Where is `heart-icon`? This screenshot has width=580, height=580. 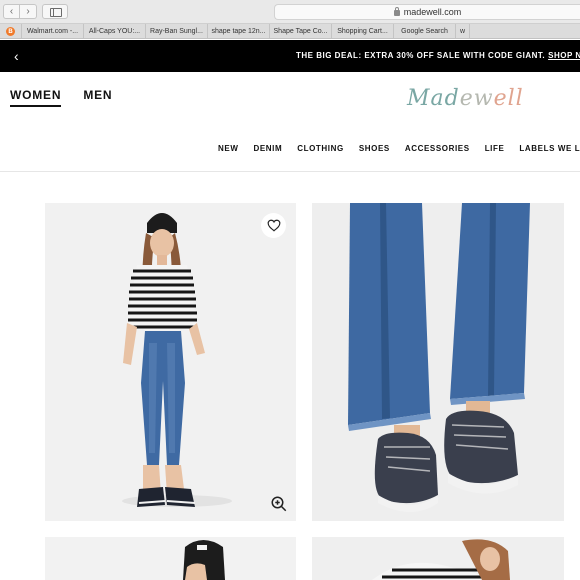 heart-icon is located at coordinates (273, 225).